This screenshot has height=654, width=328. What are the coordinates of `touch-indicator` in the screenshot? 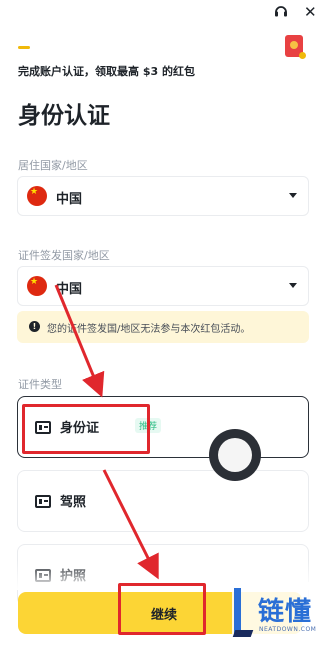 It's located at (235, 455).